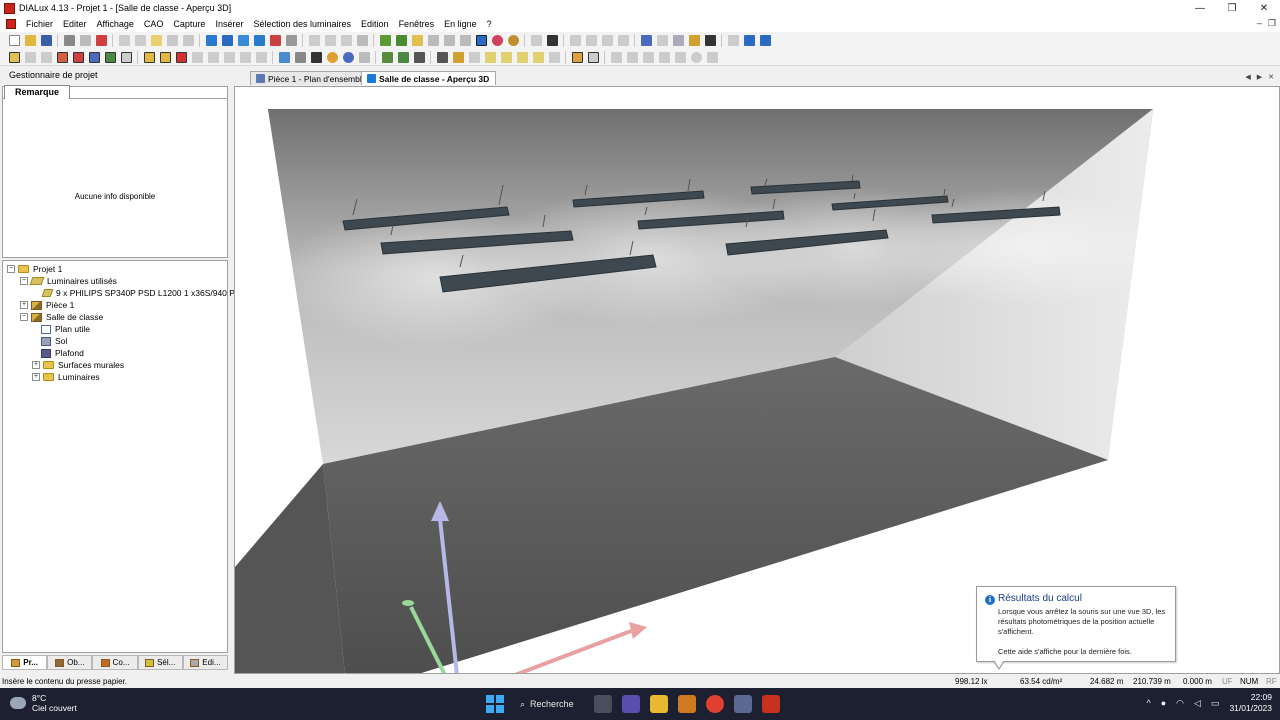  Describe the element at coordinates (659, 704) in the screenshot. I see `file-explorer-icon` at that location.